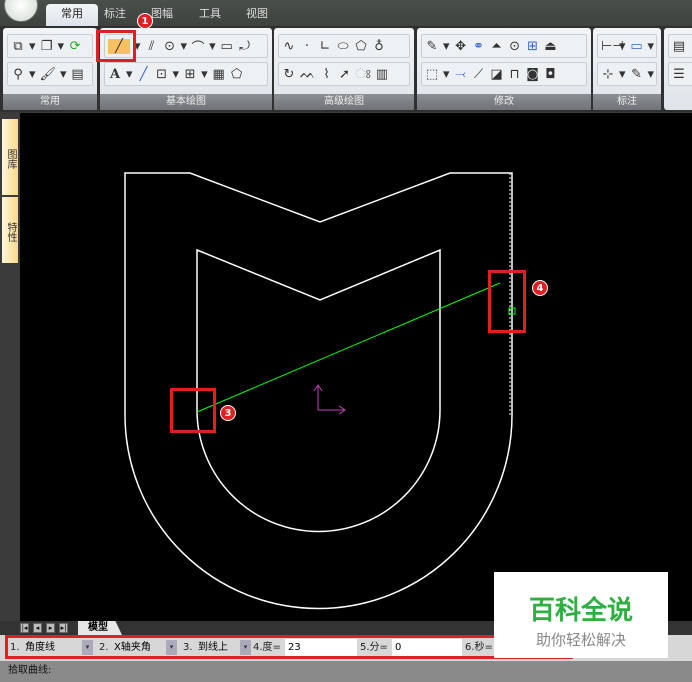 The height and width of the screenshot is (682, 692). Describe the element at coordinates (346, 13) in the screenshot. I see `title-bar: 常用 标注 图幅 工具 视图` at that location.